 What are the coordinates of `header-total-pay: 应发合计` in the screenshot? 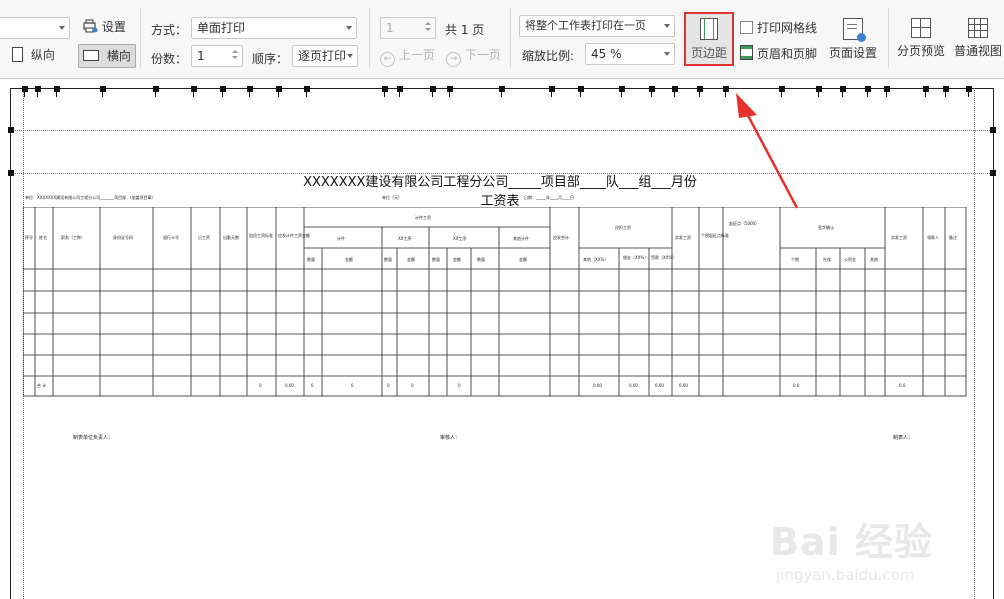 It's located at (561, 237).